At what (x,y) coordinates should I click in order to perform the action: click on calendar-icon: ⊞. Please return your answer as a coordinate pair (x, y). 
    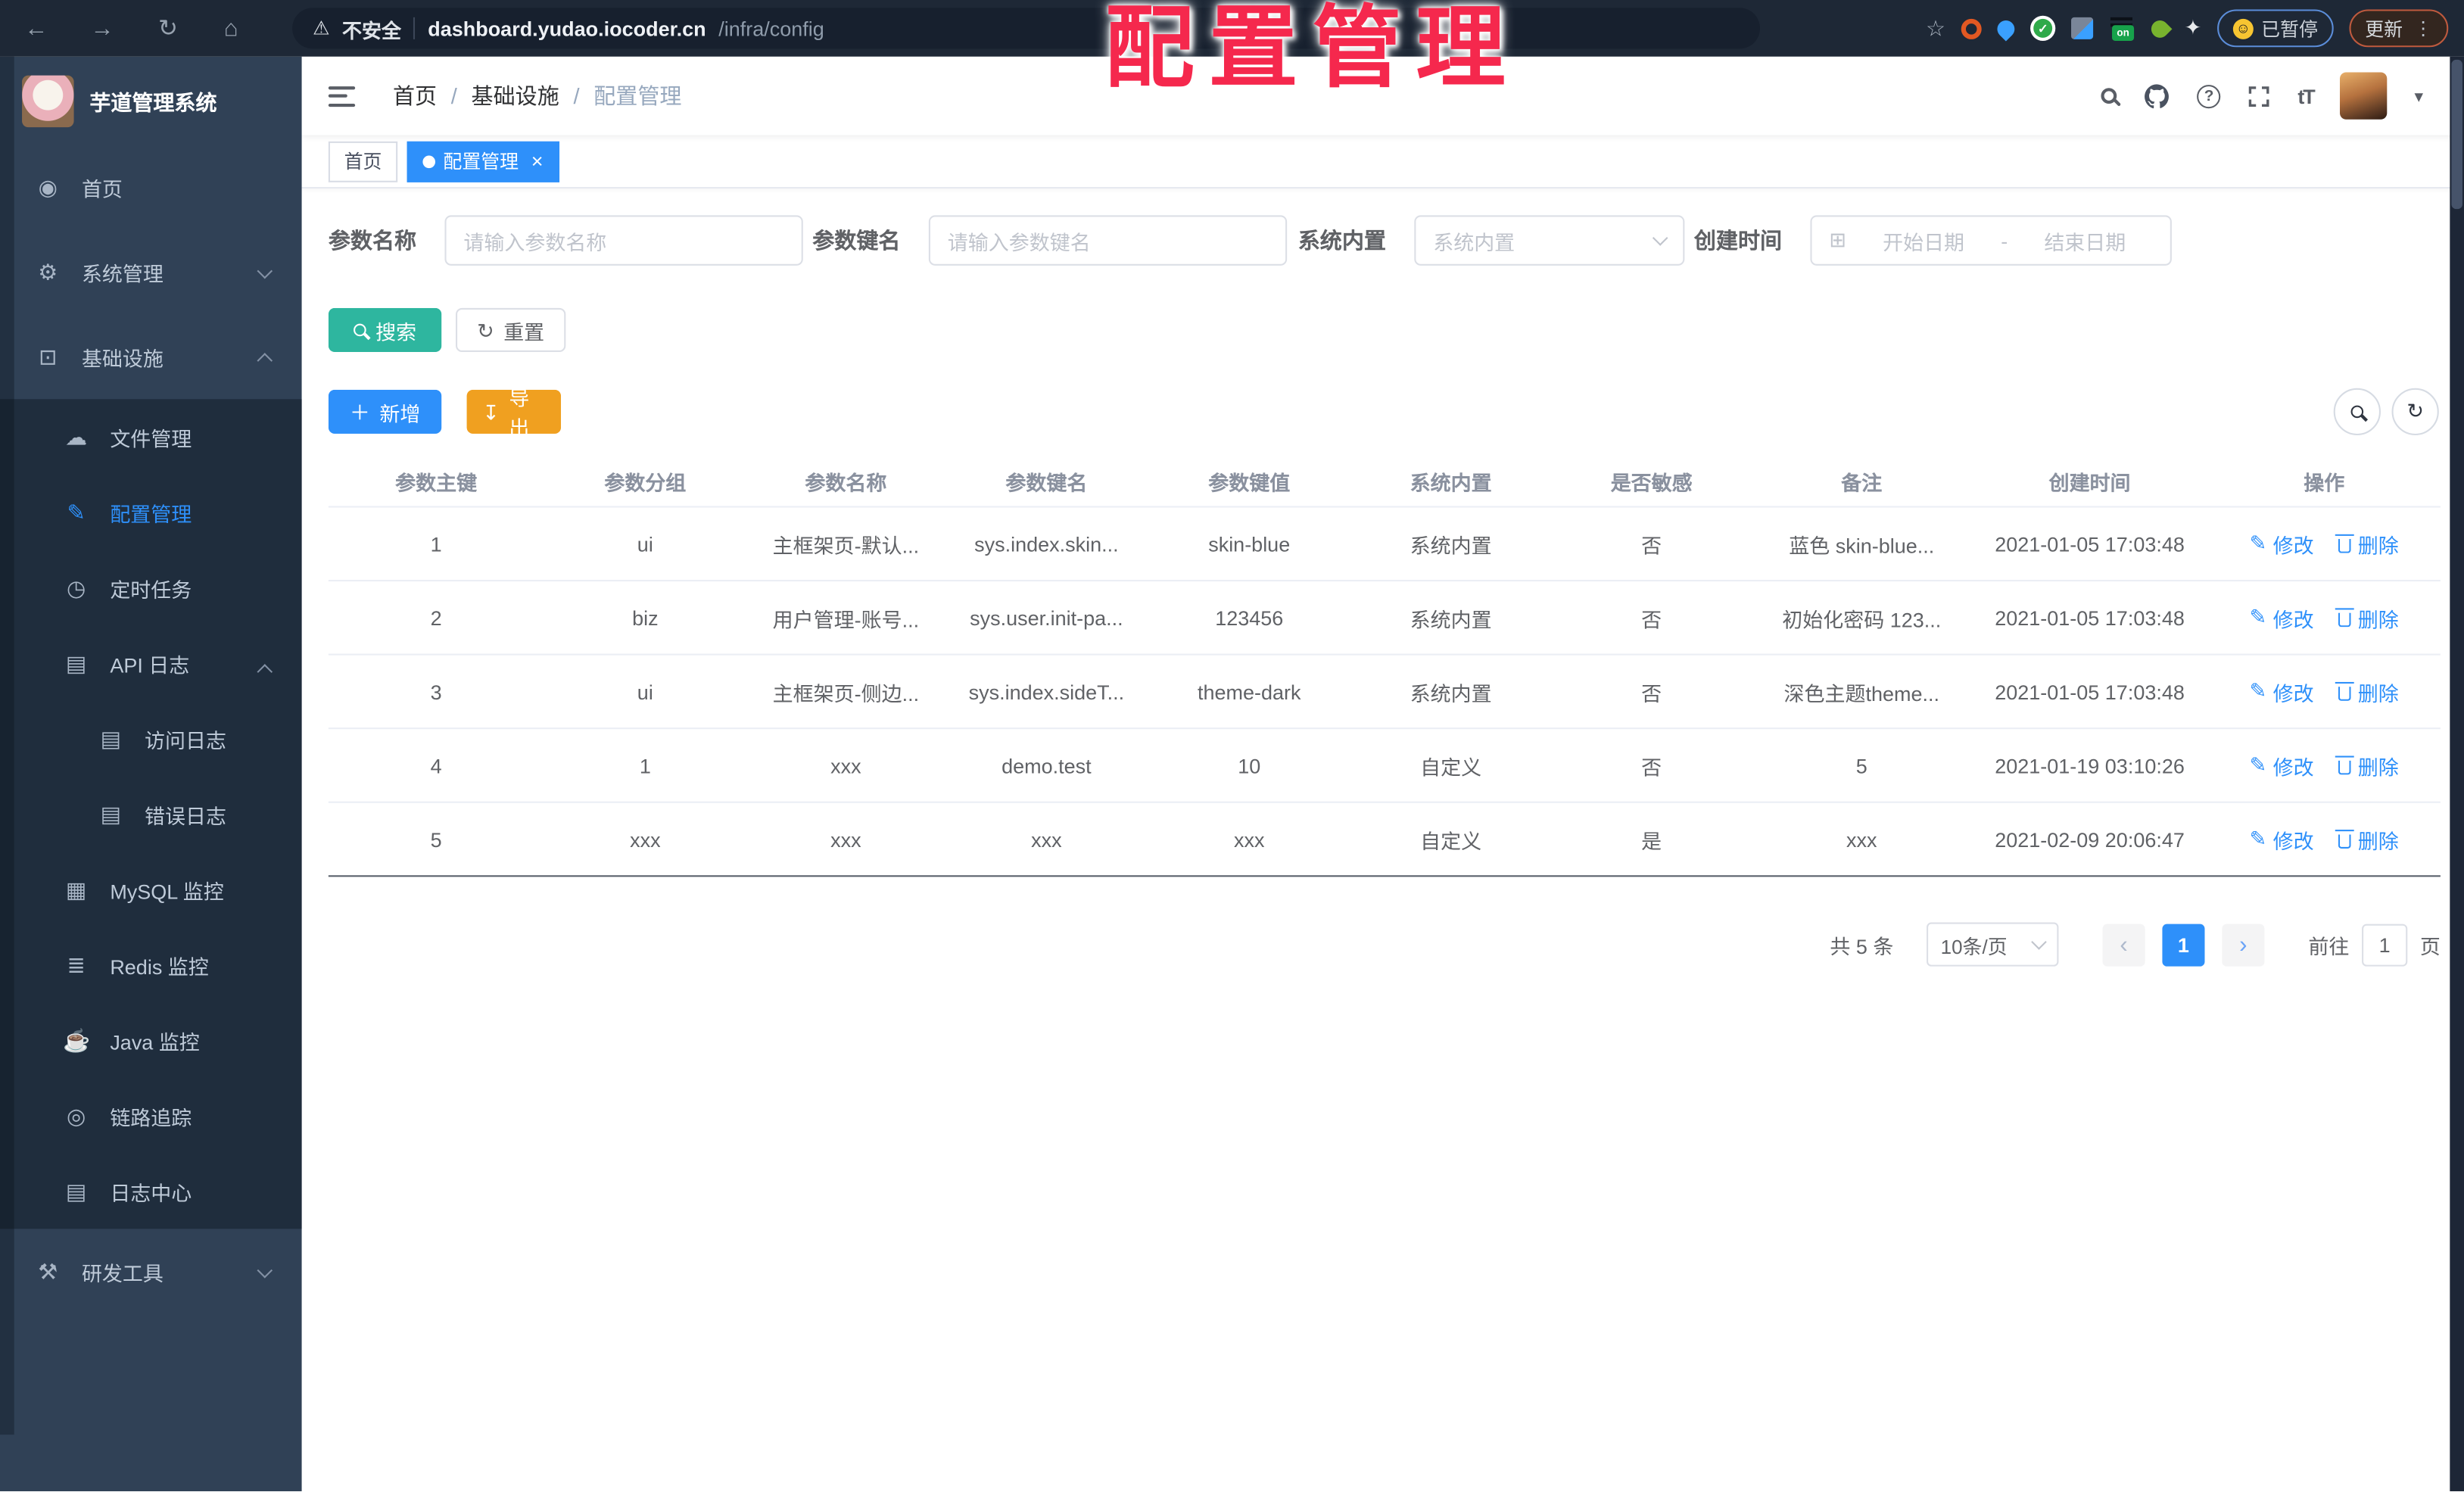
    Looking at the image, I should click on (1837, 240).